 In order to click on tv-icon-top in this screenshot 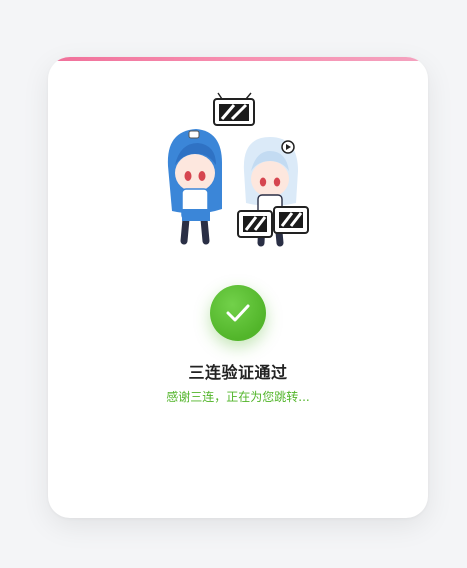, I will do `click(234, 109)`.